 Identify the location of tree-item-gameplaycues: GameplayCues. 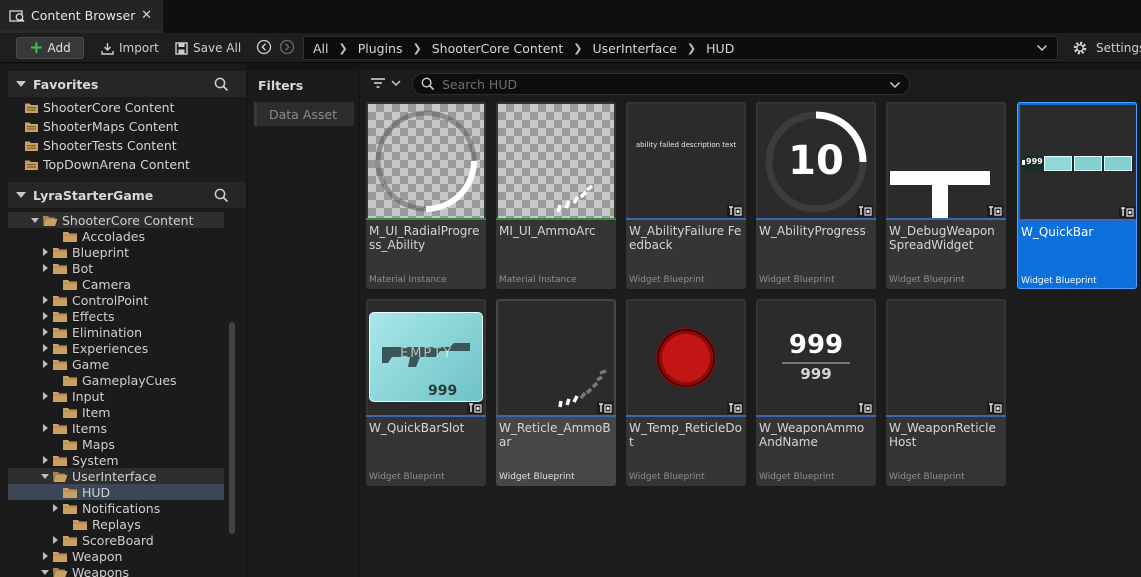
(116, 380).